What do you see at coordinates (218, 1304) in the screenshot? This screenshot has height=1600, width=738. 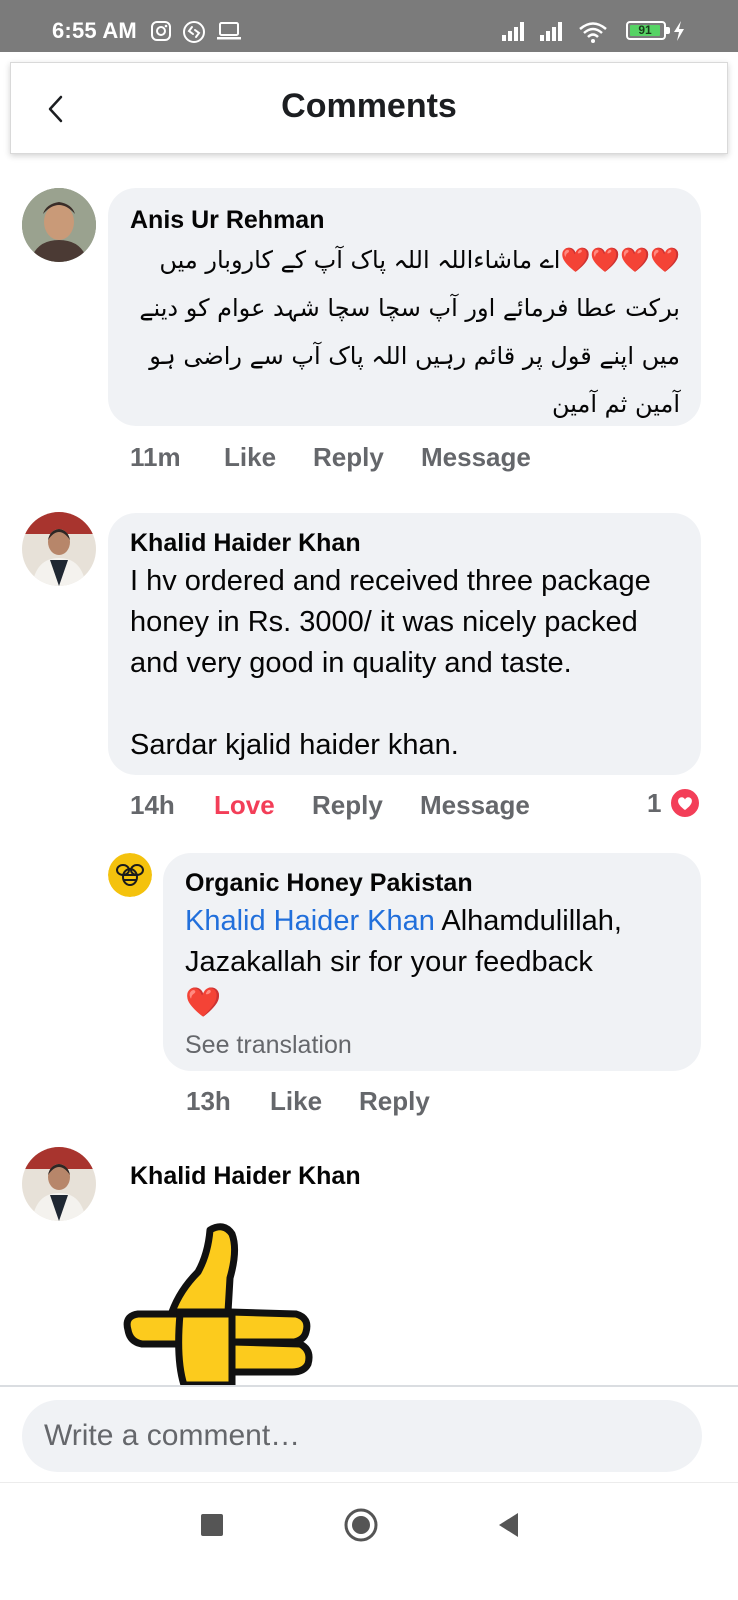 I see `thumbs-up-sticker` at bounding box center [218, 1304].